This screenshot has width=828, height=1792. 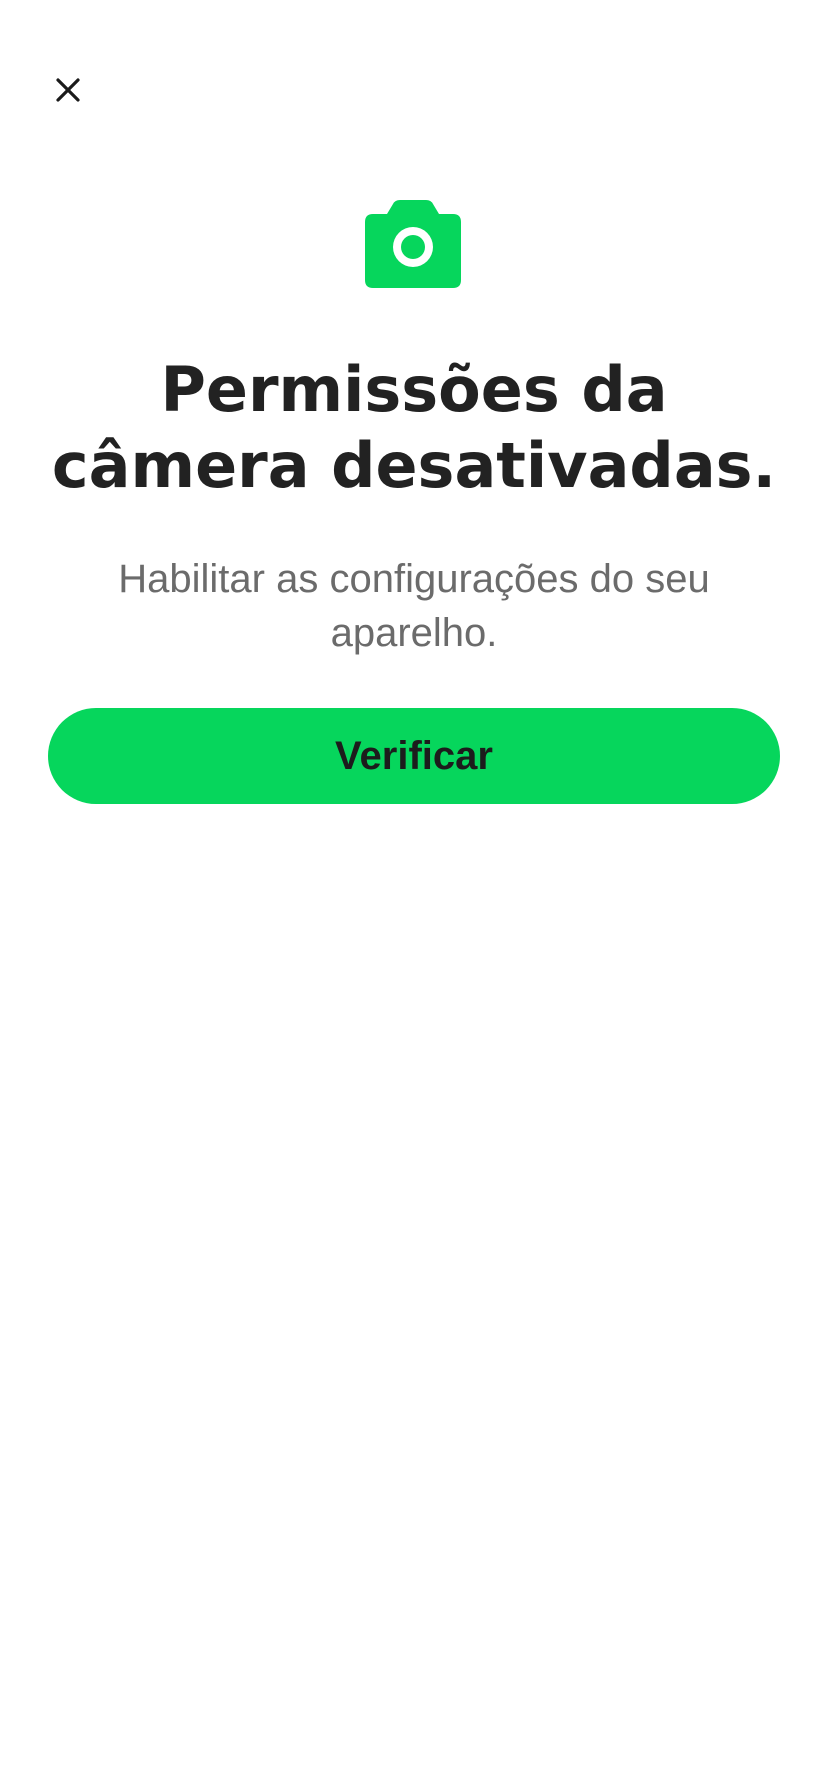 I want to click on close-button, so click(x=68, y=90).